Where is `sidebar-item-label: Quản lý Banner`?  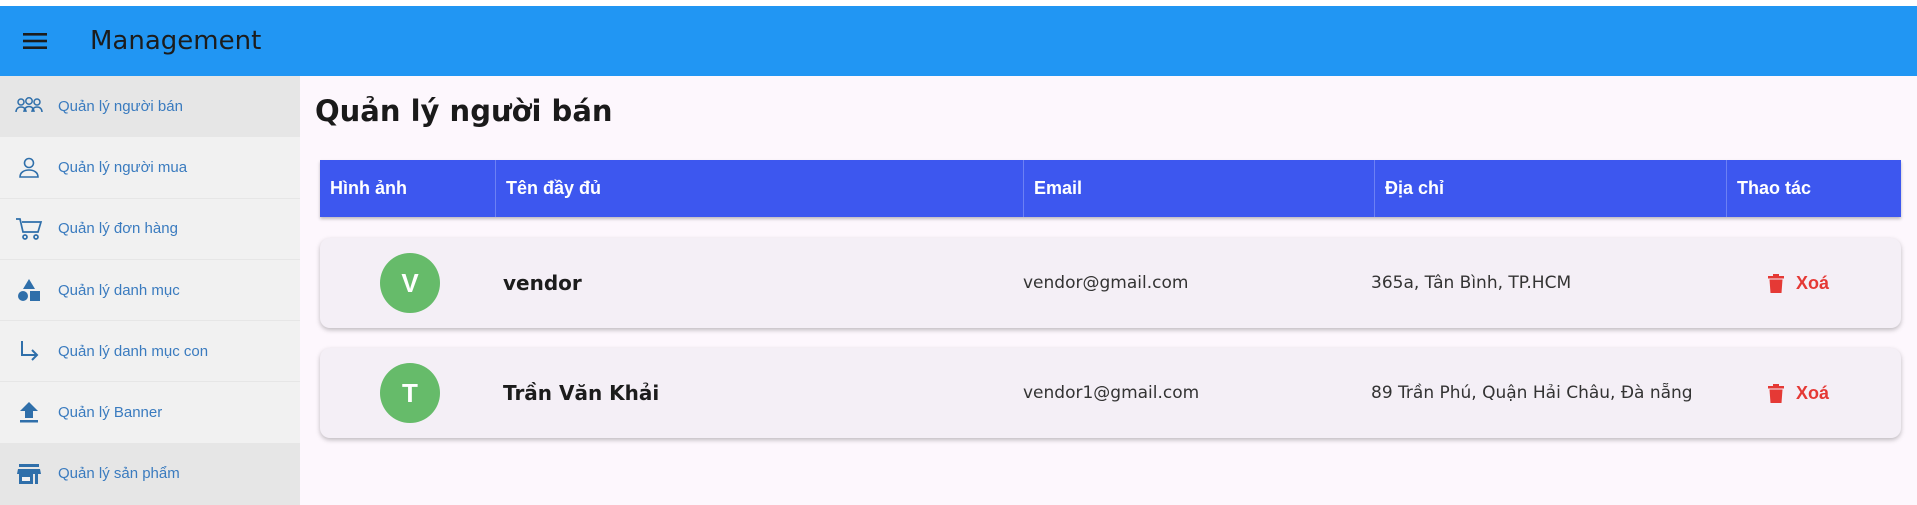 sidebar-item-label: Quản lý Banner is located at coordinates (110, 413).